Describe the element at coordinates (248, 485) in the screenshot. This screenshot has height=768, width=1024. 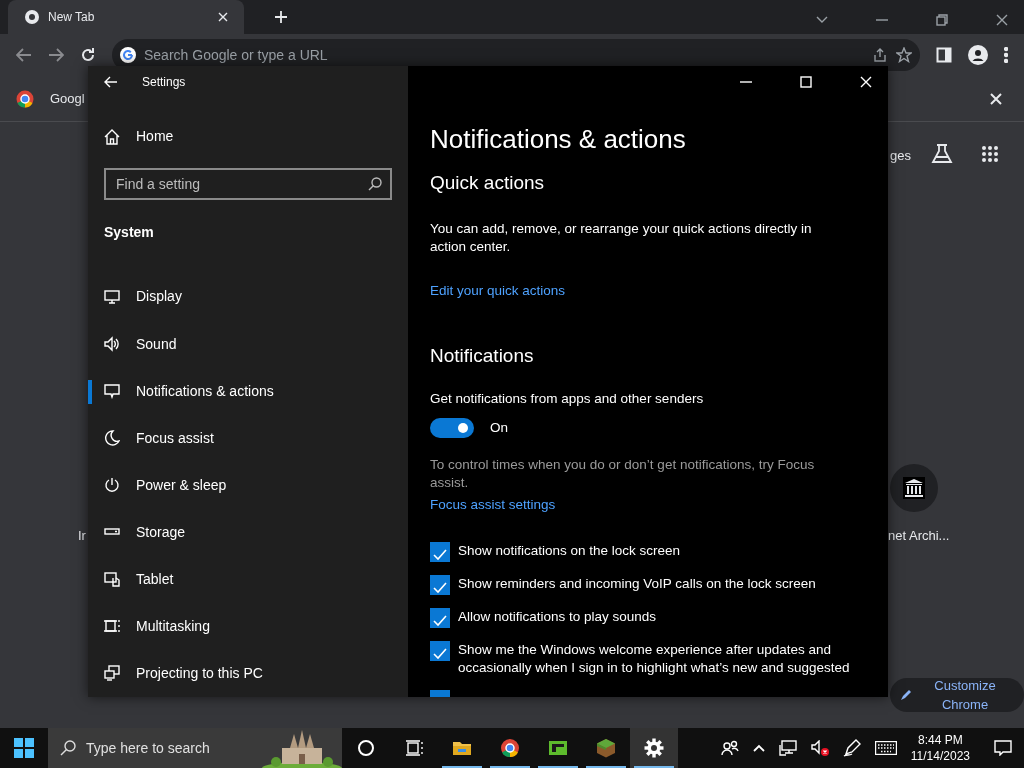
I see `nav-item: Power & sleep` at that location.